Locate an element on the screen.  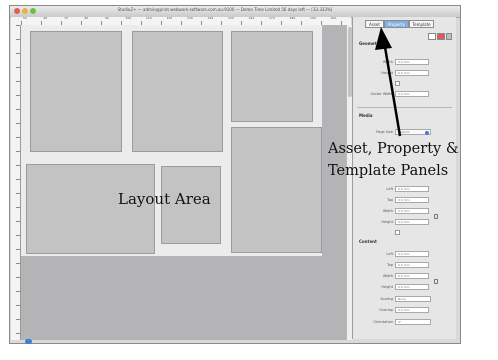
arrow-head is located at coordinates (383, 38).